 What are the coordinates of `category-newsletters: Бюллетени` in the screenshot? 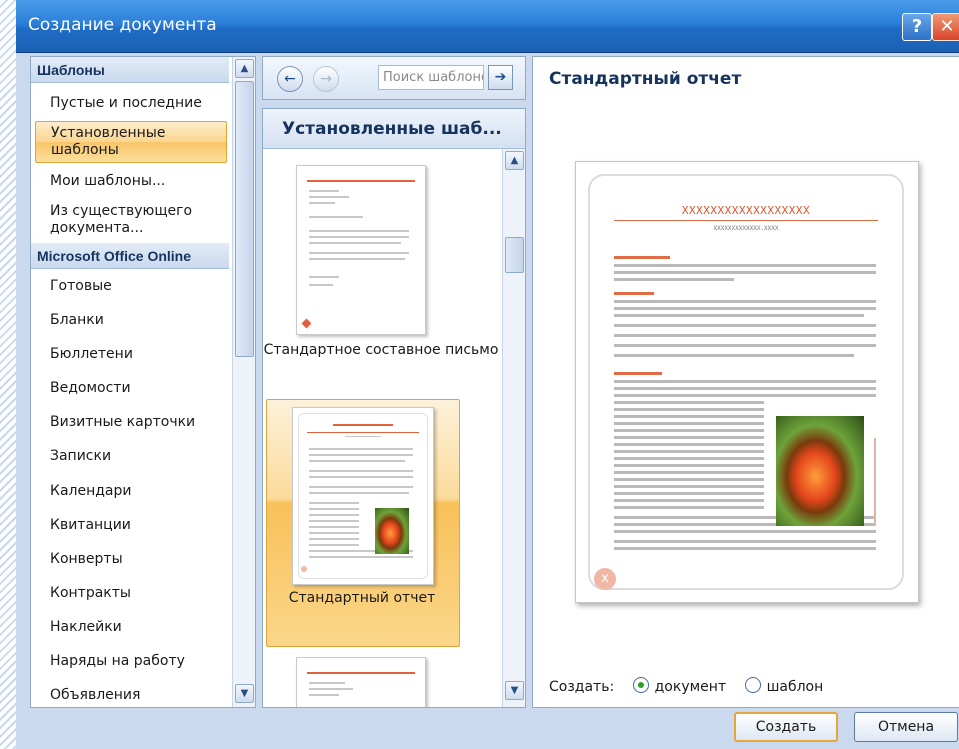 It's located at (131, 354).